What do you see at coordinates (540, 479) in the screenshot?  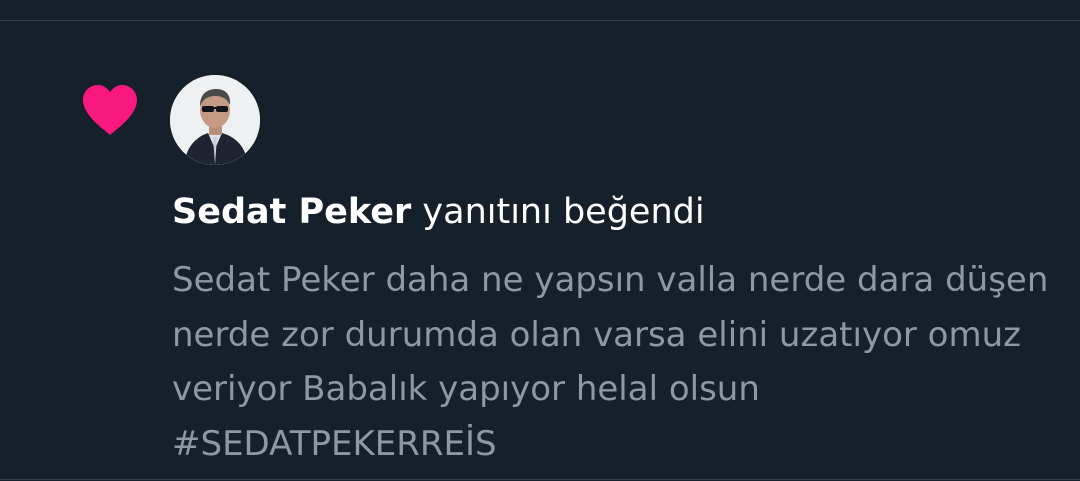 I see `divider` at bounding box center [540, 479].